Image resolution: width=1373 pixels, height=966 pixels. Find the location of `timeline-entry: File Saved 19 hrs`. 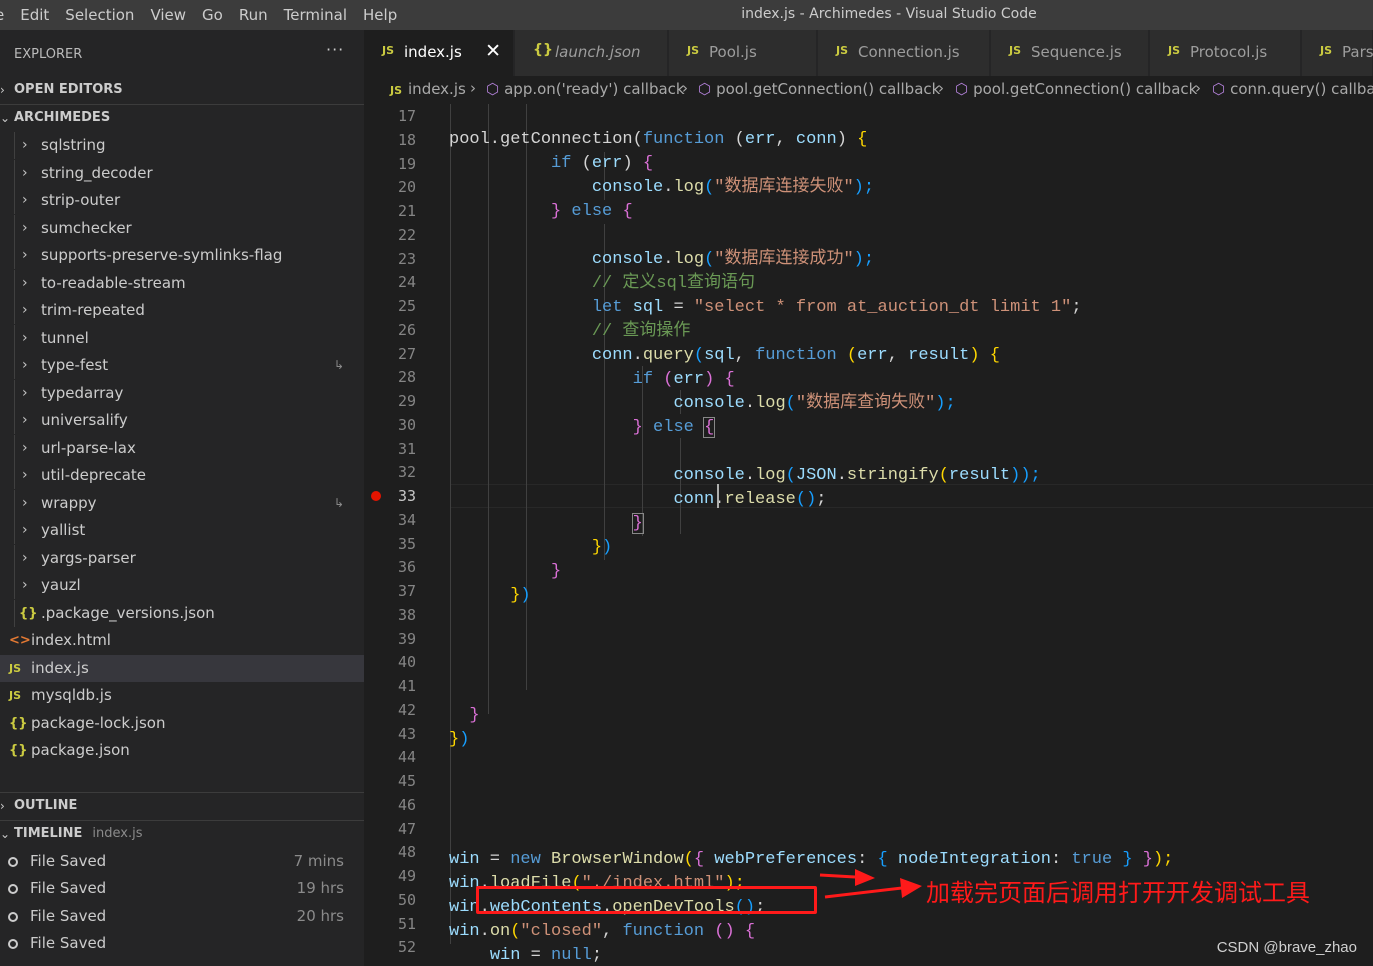

timeline-entry: File Saved 19 hrs is located at coordinates (182, 888).